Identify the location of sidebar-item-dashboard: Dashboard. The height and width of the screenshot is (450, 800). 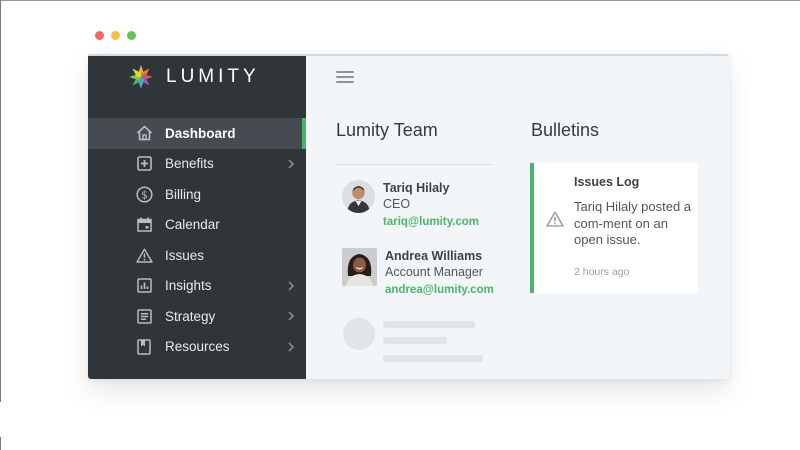
(197, 133).